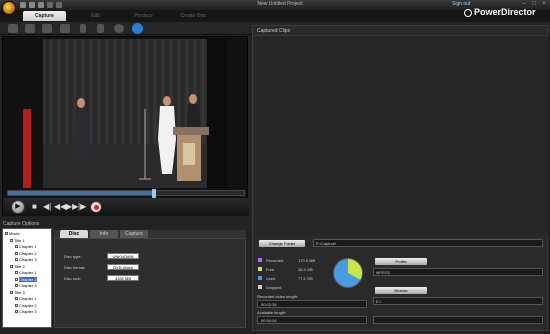 This screenshot has height=334, width=550. I want to click on rewind-button: ◀◀, so click(60, 207).